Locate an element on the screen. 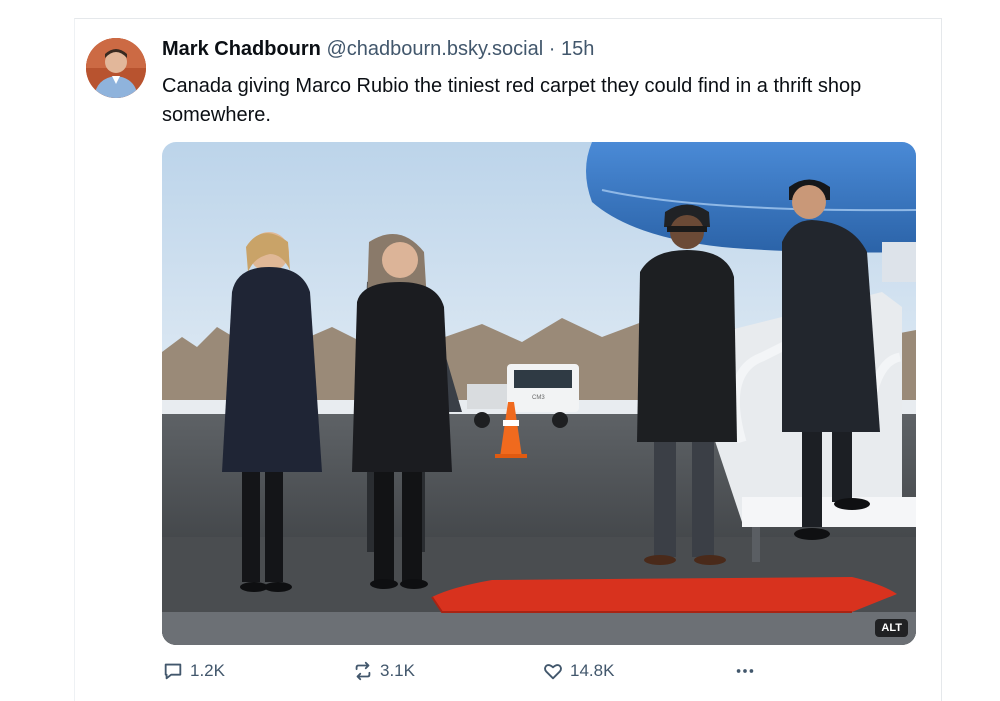  like-button: 14.8K is located at coordinates (578, 671).